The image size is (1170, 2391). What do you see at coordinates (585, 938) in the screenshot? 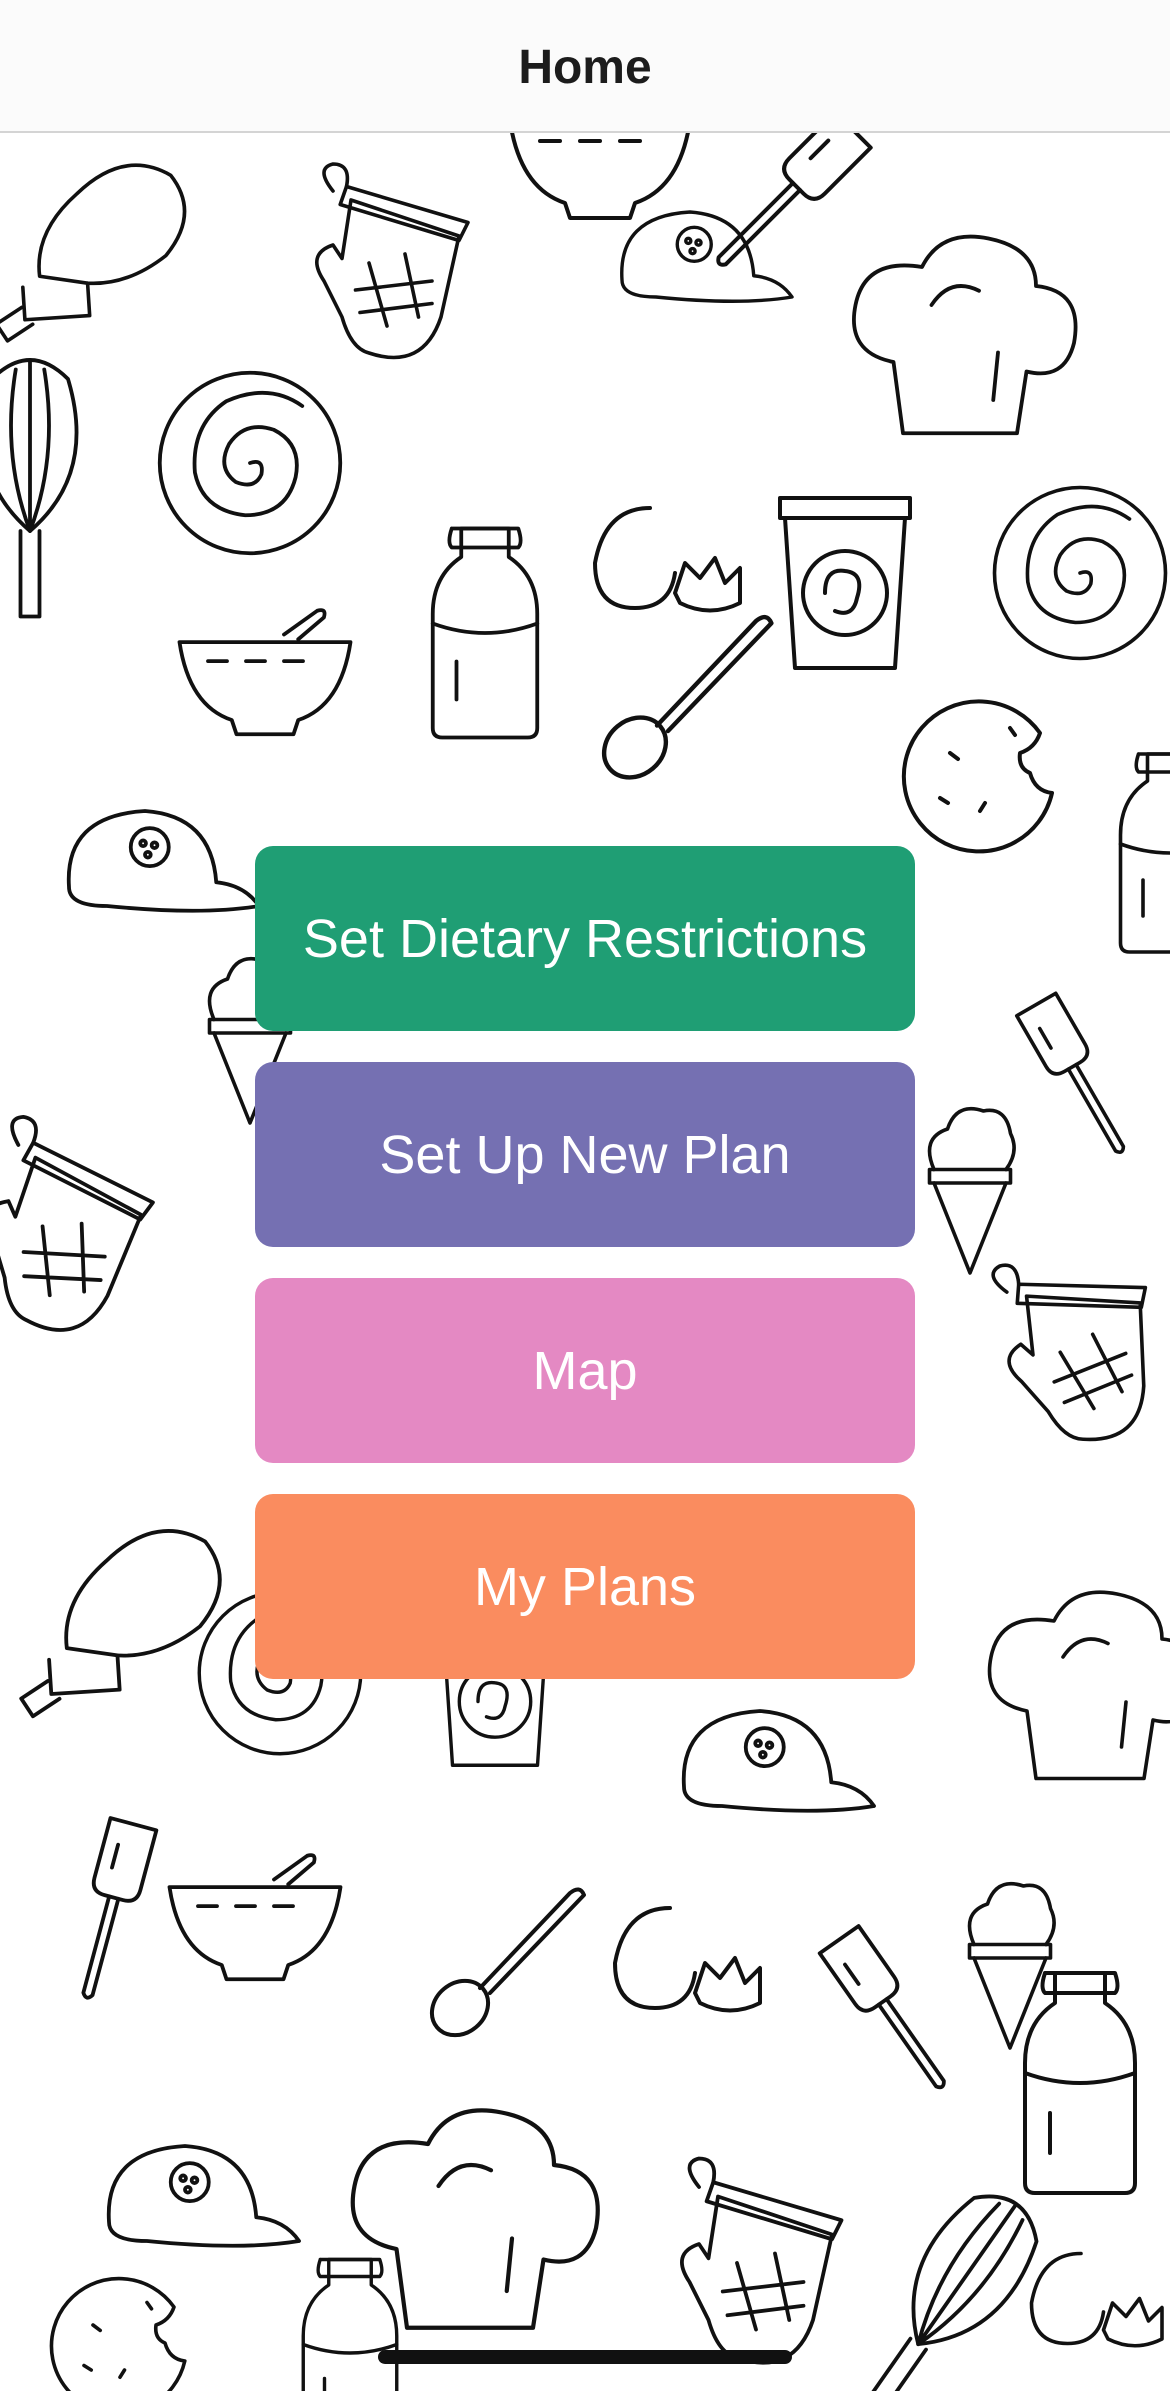
I see `set-dietary-restrictions-button: Set Dietary Restrictions` at bounding box center [585, 938].